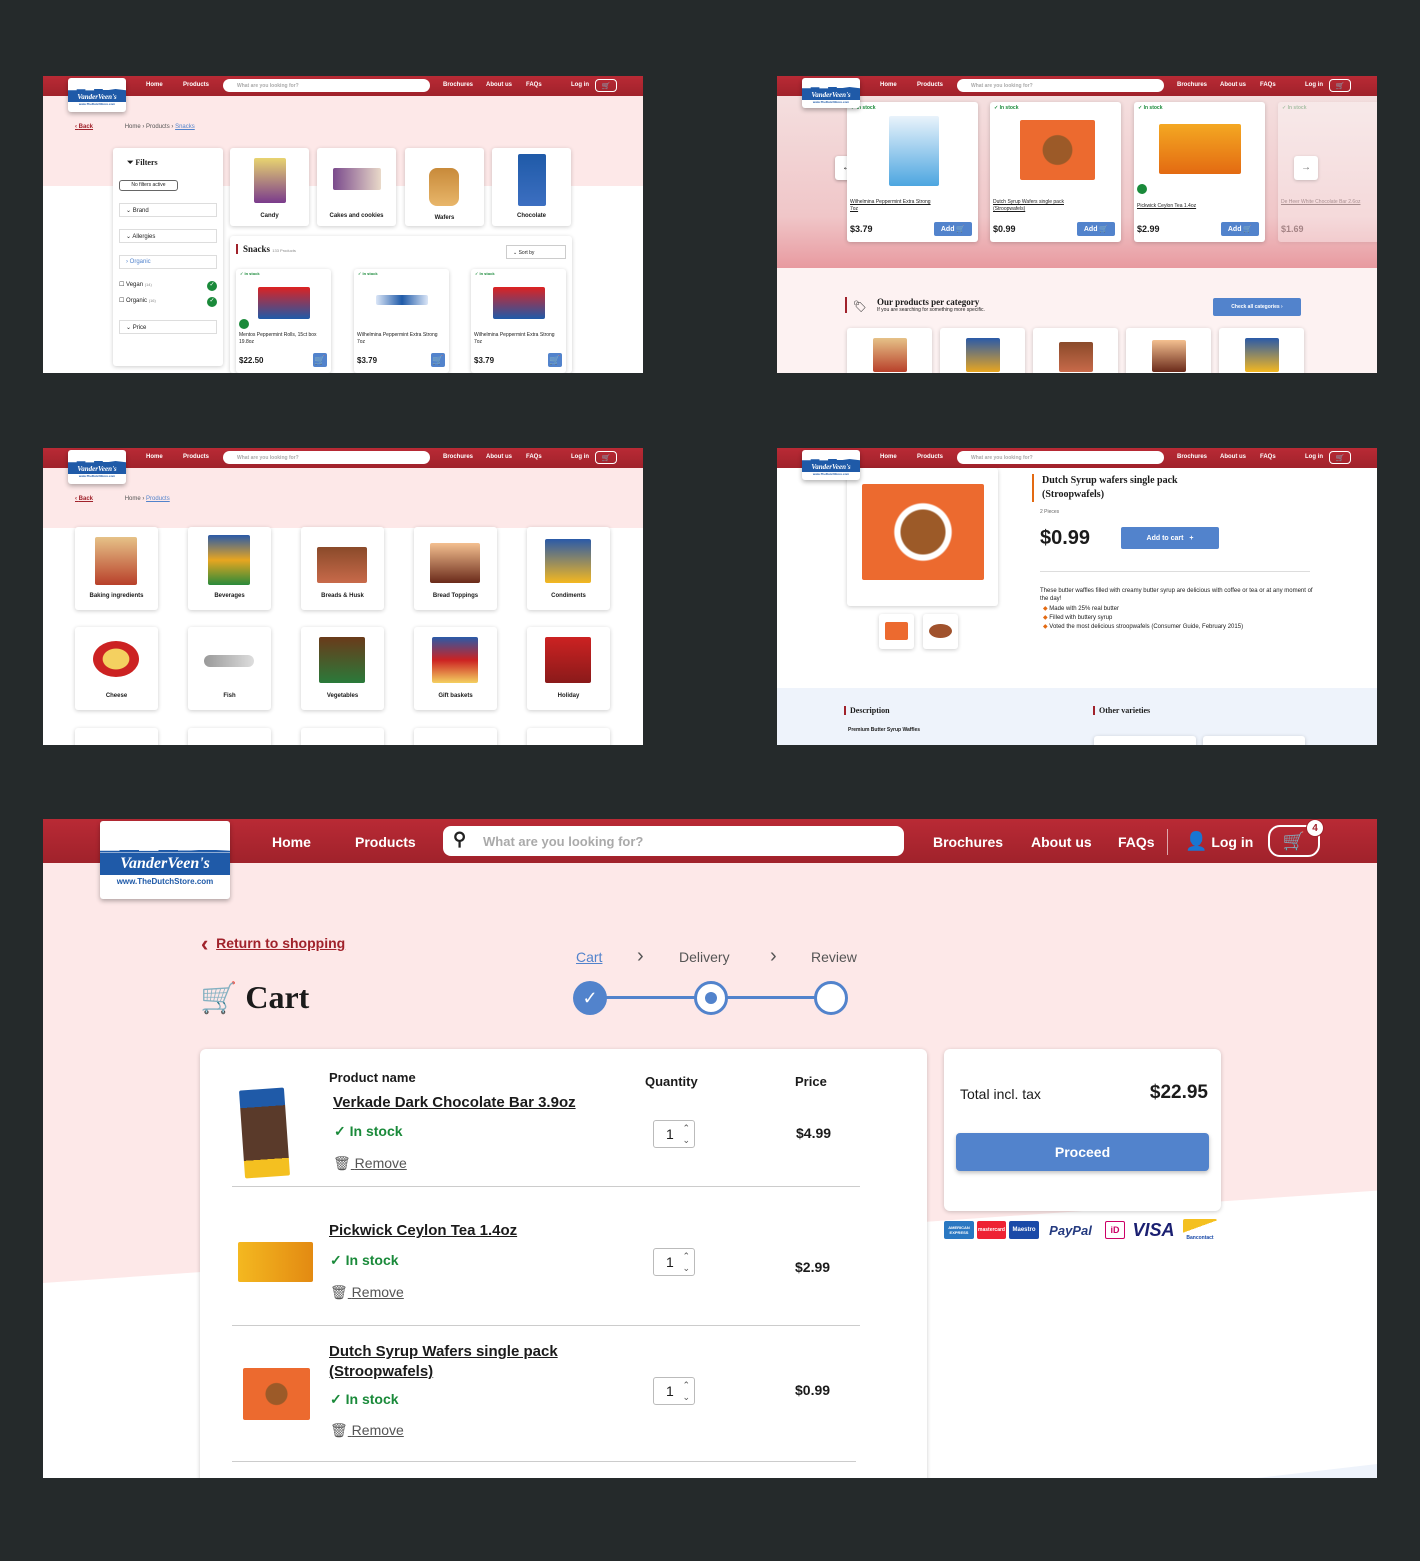  What do you see at coordinates (568, 568) in the screenshot?
I see `category-card: Condiments` at bounding box center [568, 568].